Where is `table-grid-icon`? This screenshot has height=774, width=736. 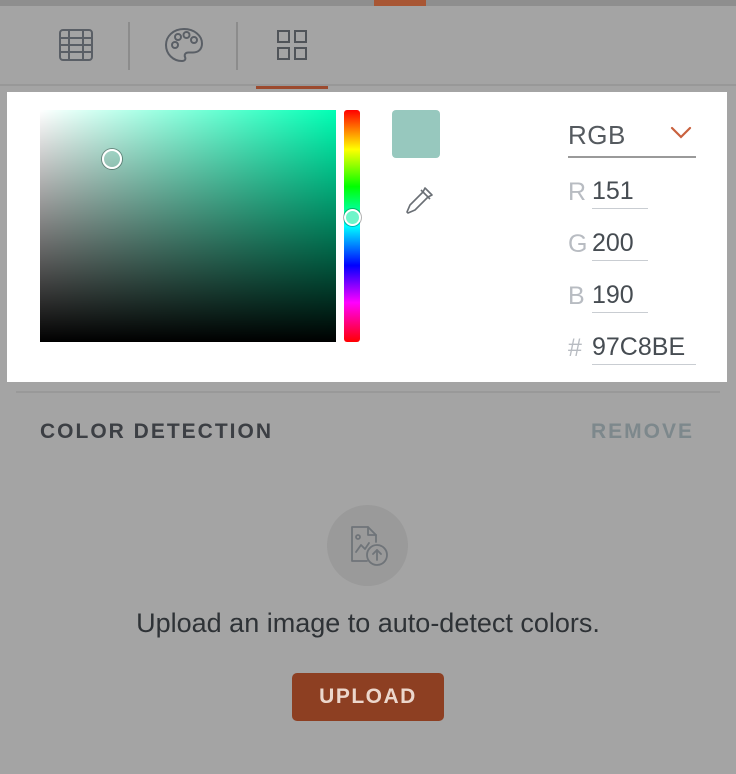
table-grid-icon is located at coordinates (76, 45).